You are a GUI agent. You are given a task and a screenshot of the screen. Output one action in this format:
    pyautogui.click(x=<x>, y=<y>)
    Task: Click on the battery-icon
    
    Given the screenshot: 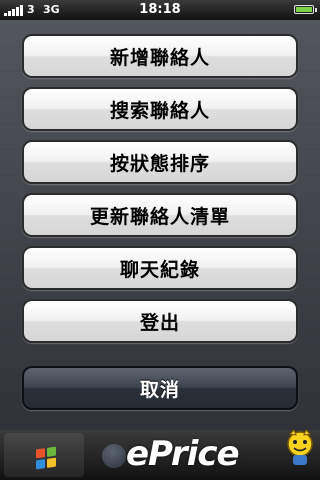 What is the action you would take?
    pyautogui.click(x=305, y=9)
    